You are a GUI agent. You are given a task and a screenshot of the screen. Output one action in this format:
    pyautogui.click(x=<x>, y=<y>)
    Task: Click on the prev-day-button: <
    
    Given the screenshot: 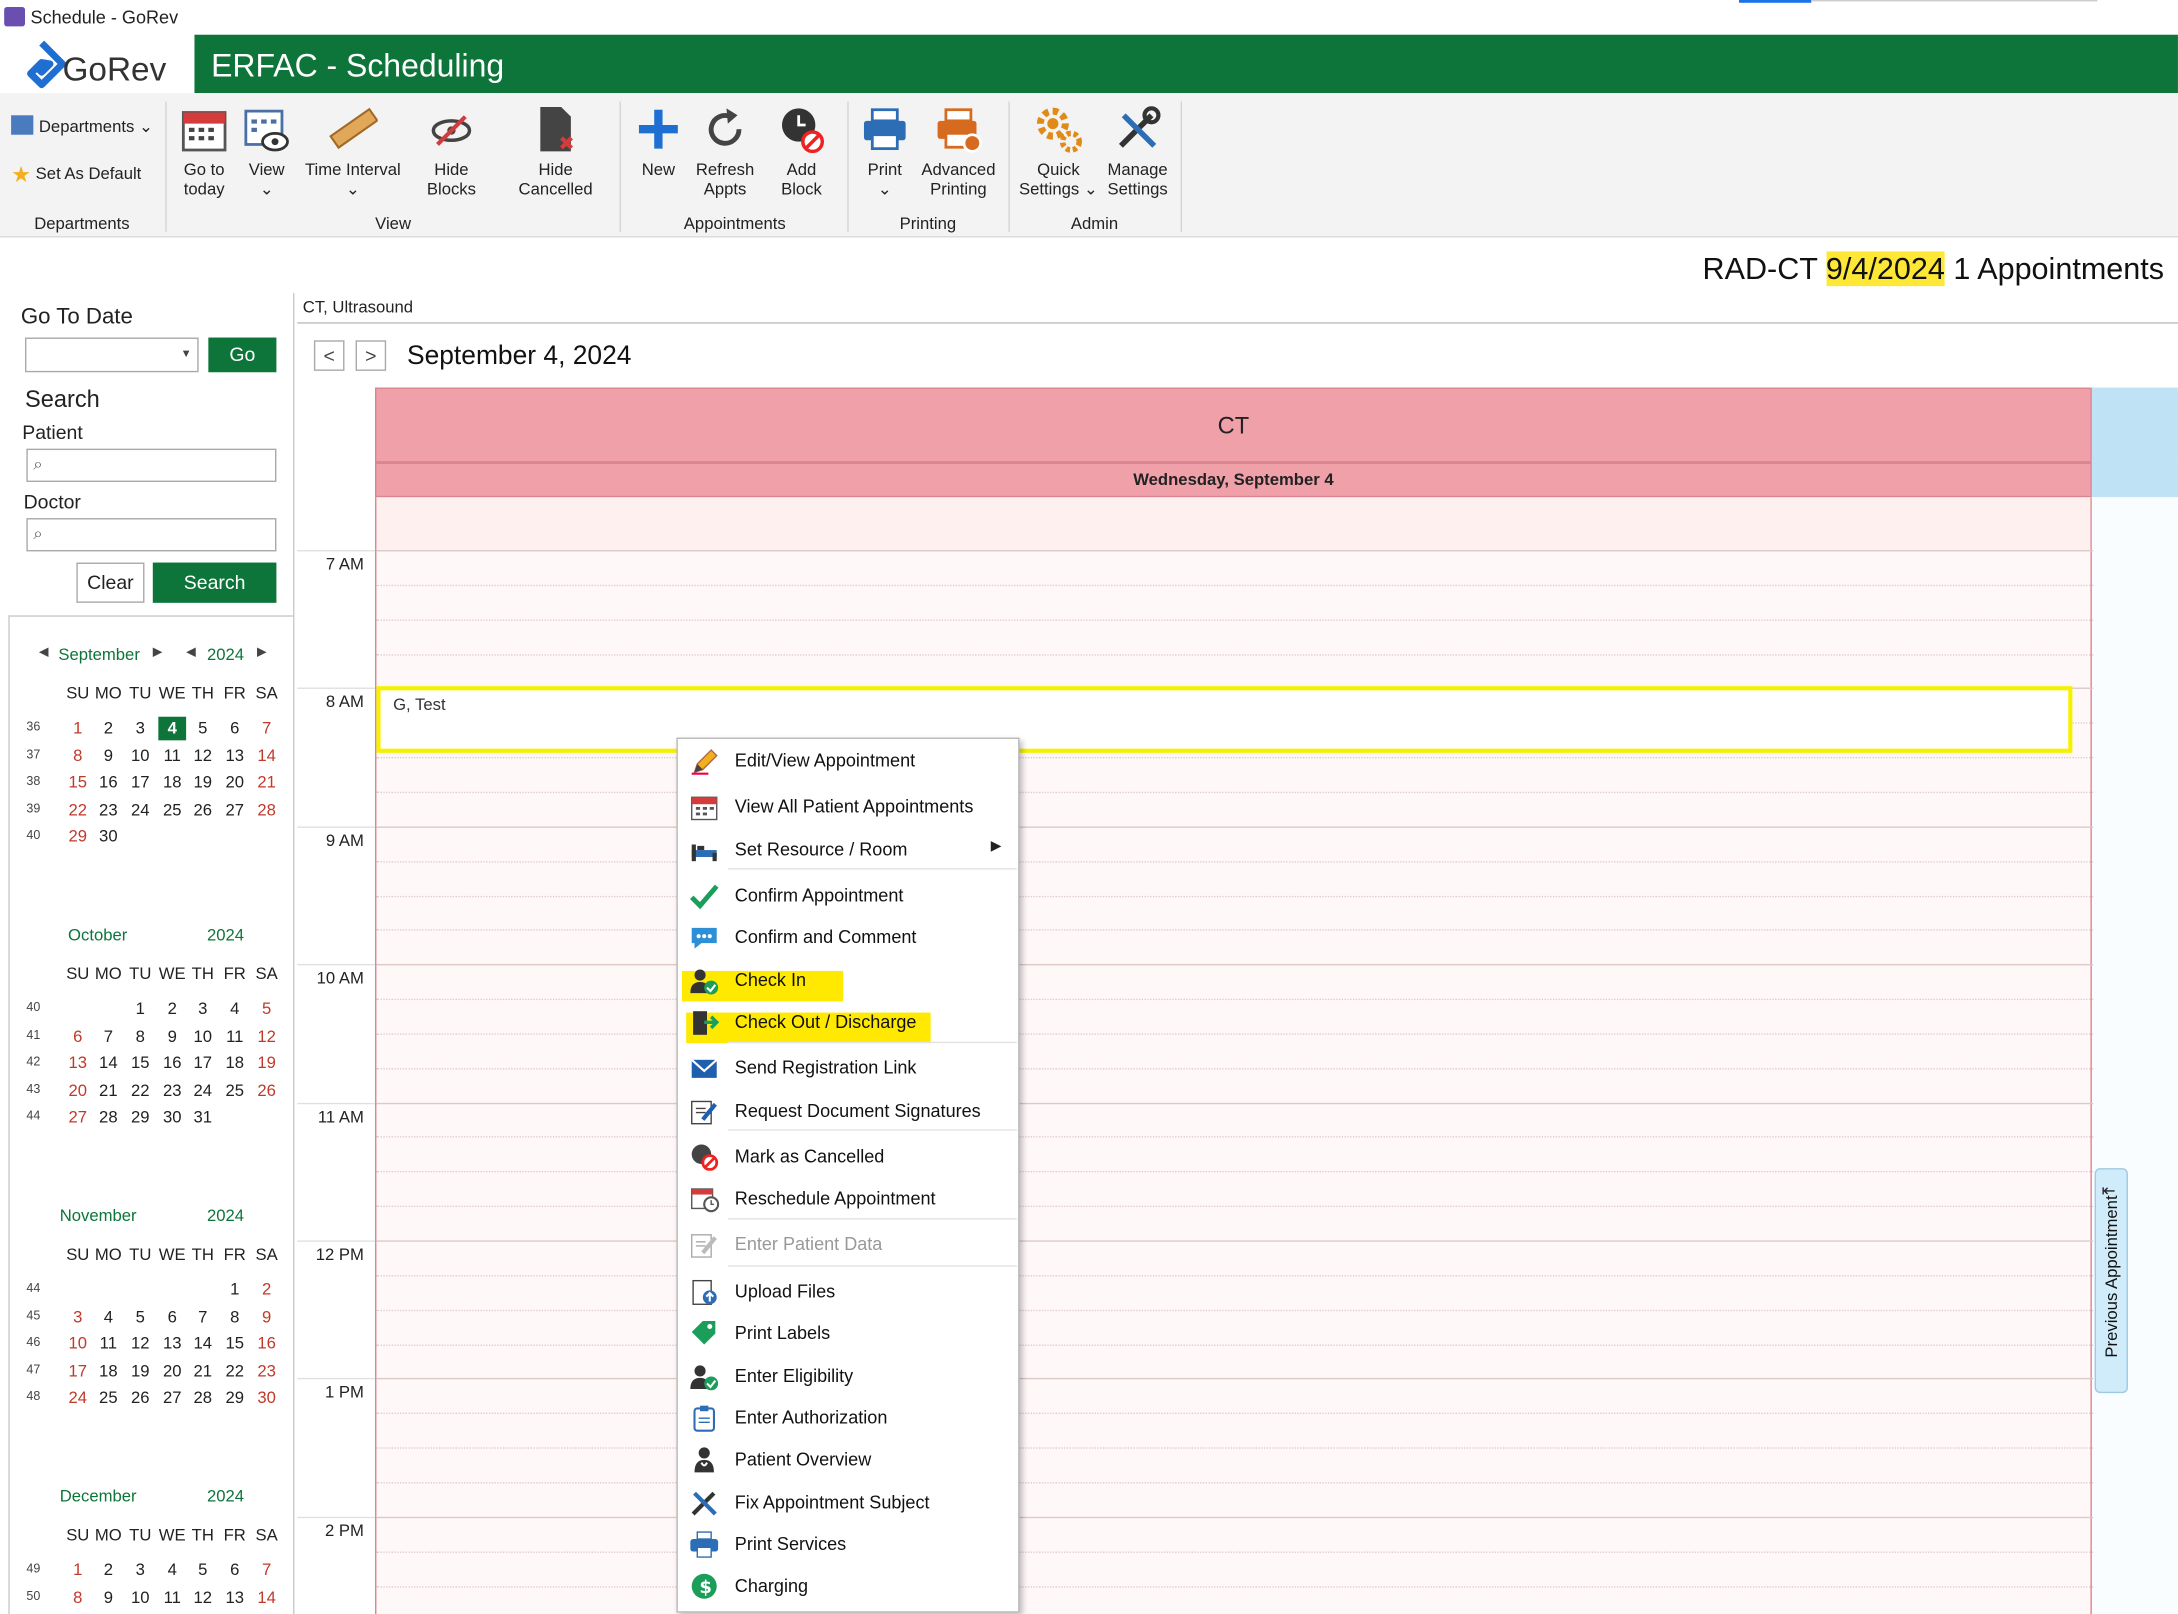 What is the action you would take?
    pyautogui.click(x=329, y=355)
    